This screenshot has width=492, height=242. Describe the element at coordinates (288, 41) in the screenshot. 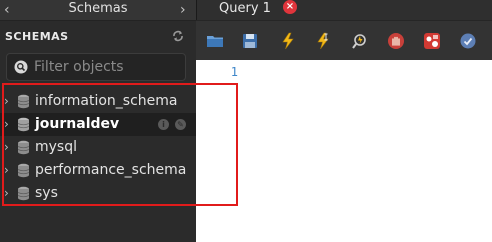

I see `execute-icon` at that location.